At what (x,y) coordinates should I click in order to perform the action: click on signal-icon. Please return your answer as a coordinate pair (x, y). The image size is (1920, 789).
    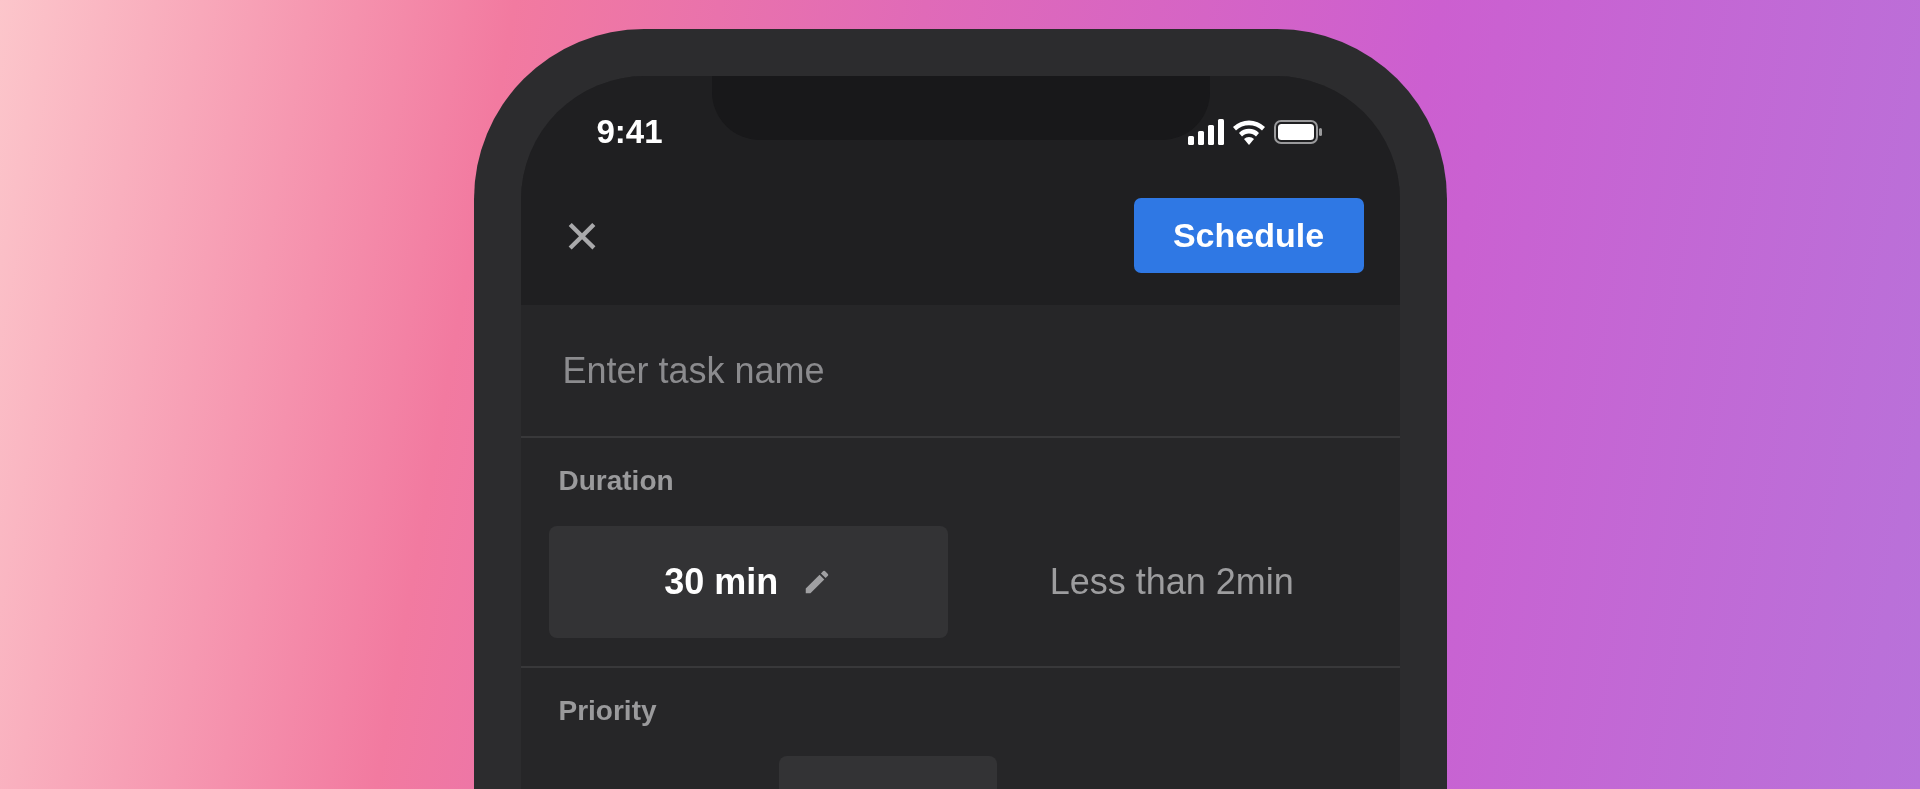
    Looking at the image, I should click on (1205, 132).